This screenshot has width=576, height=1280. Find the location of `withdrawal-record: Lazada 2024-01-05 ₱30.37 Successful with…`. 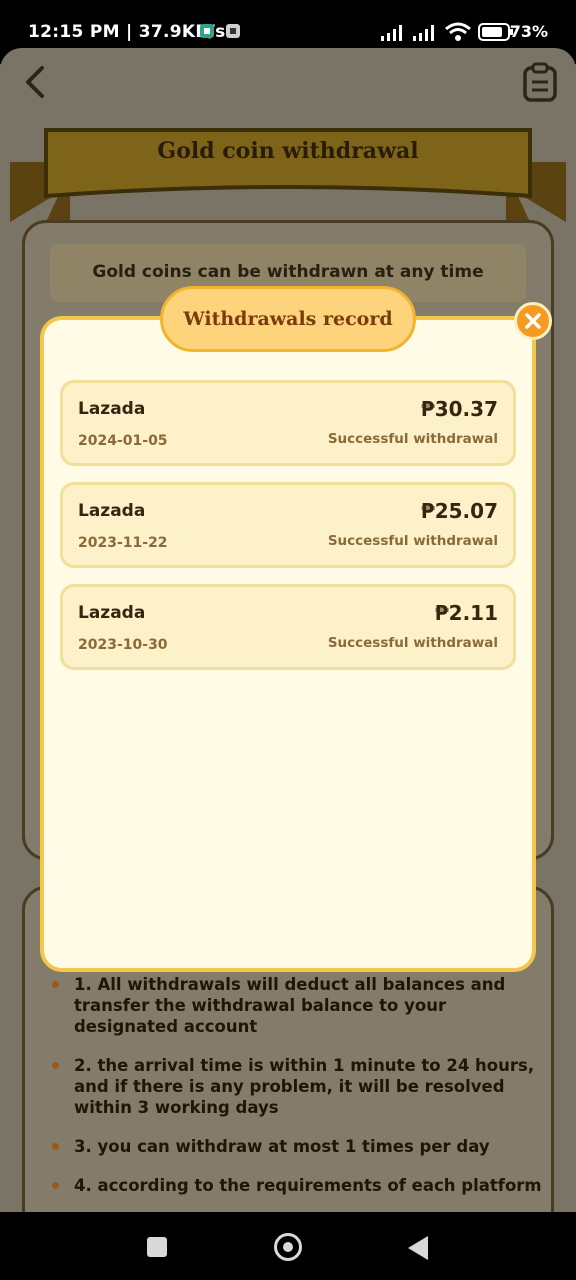

withdrawal-record: Lazada 2024-01-05 ₱30.37 Successful with… is located at coordinates (288, 423).